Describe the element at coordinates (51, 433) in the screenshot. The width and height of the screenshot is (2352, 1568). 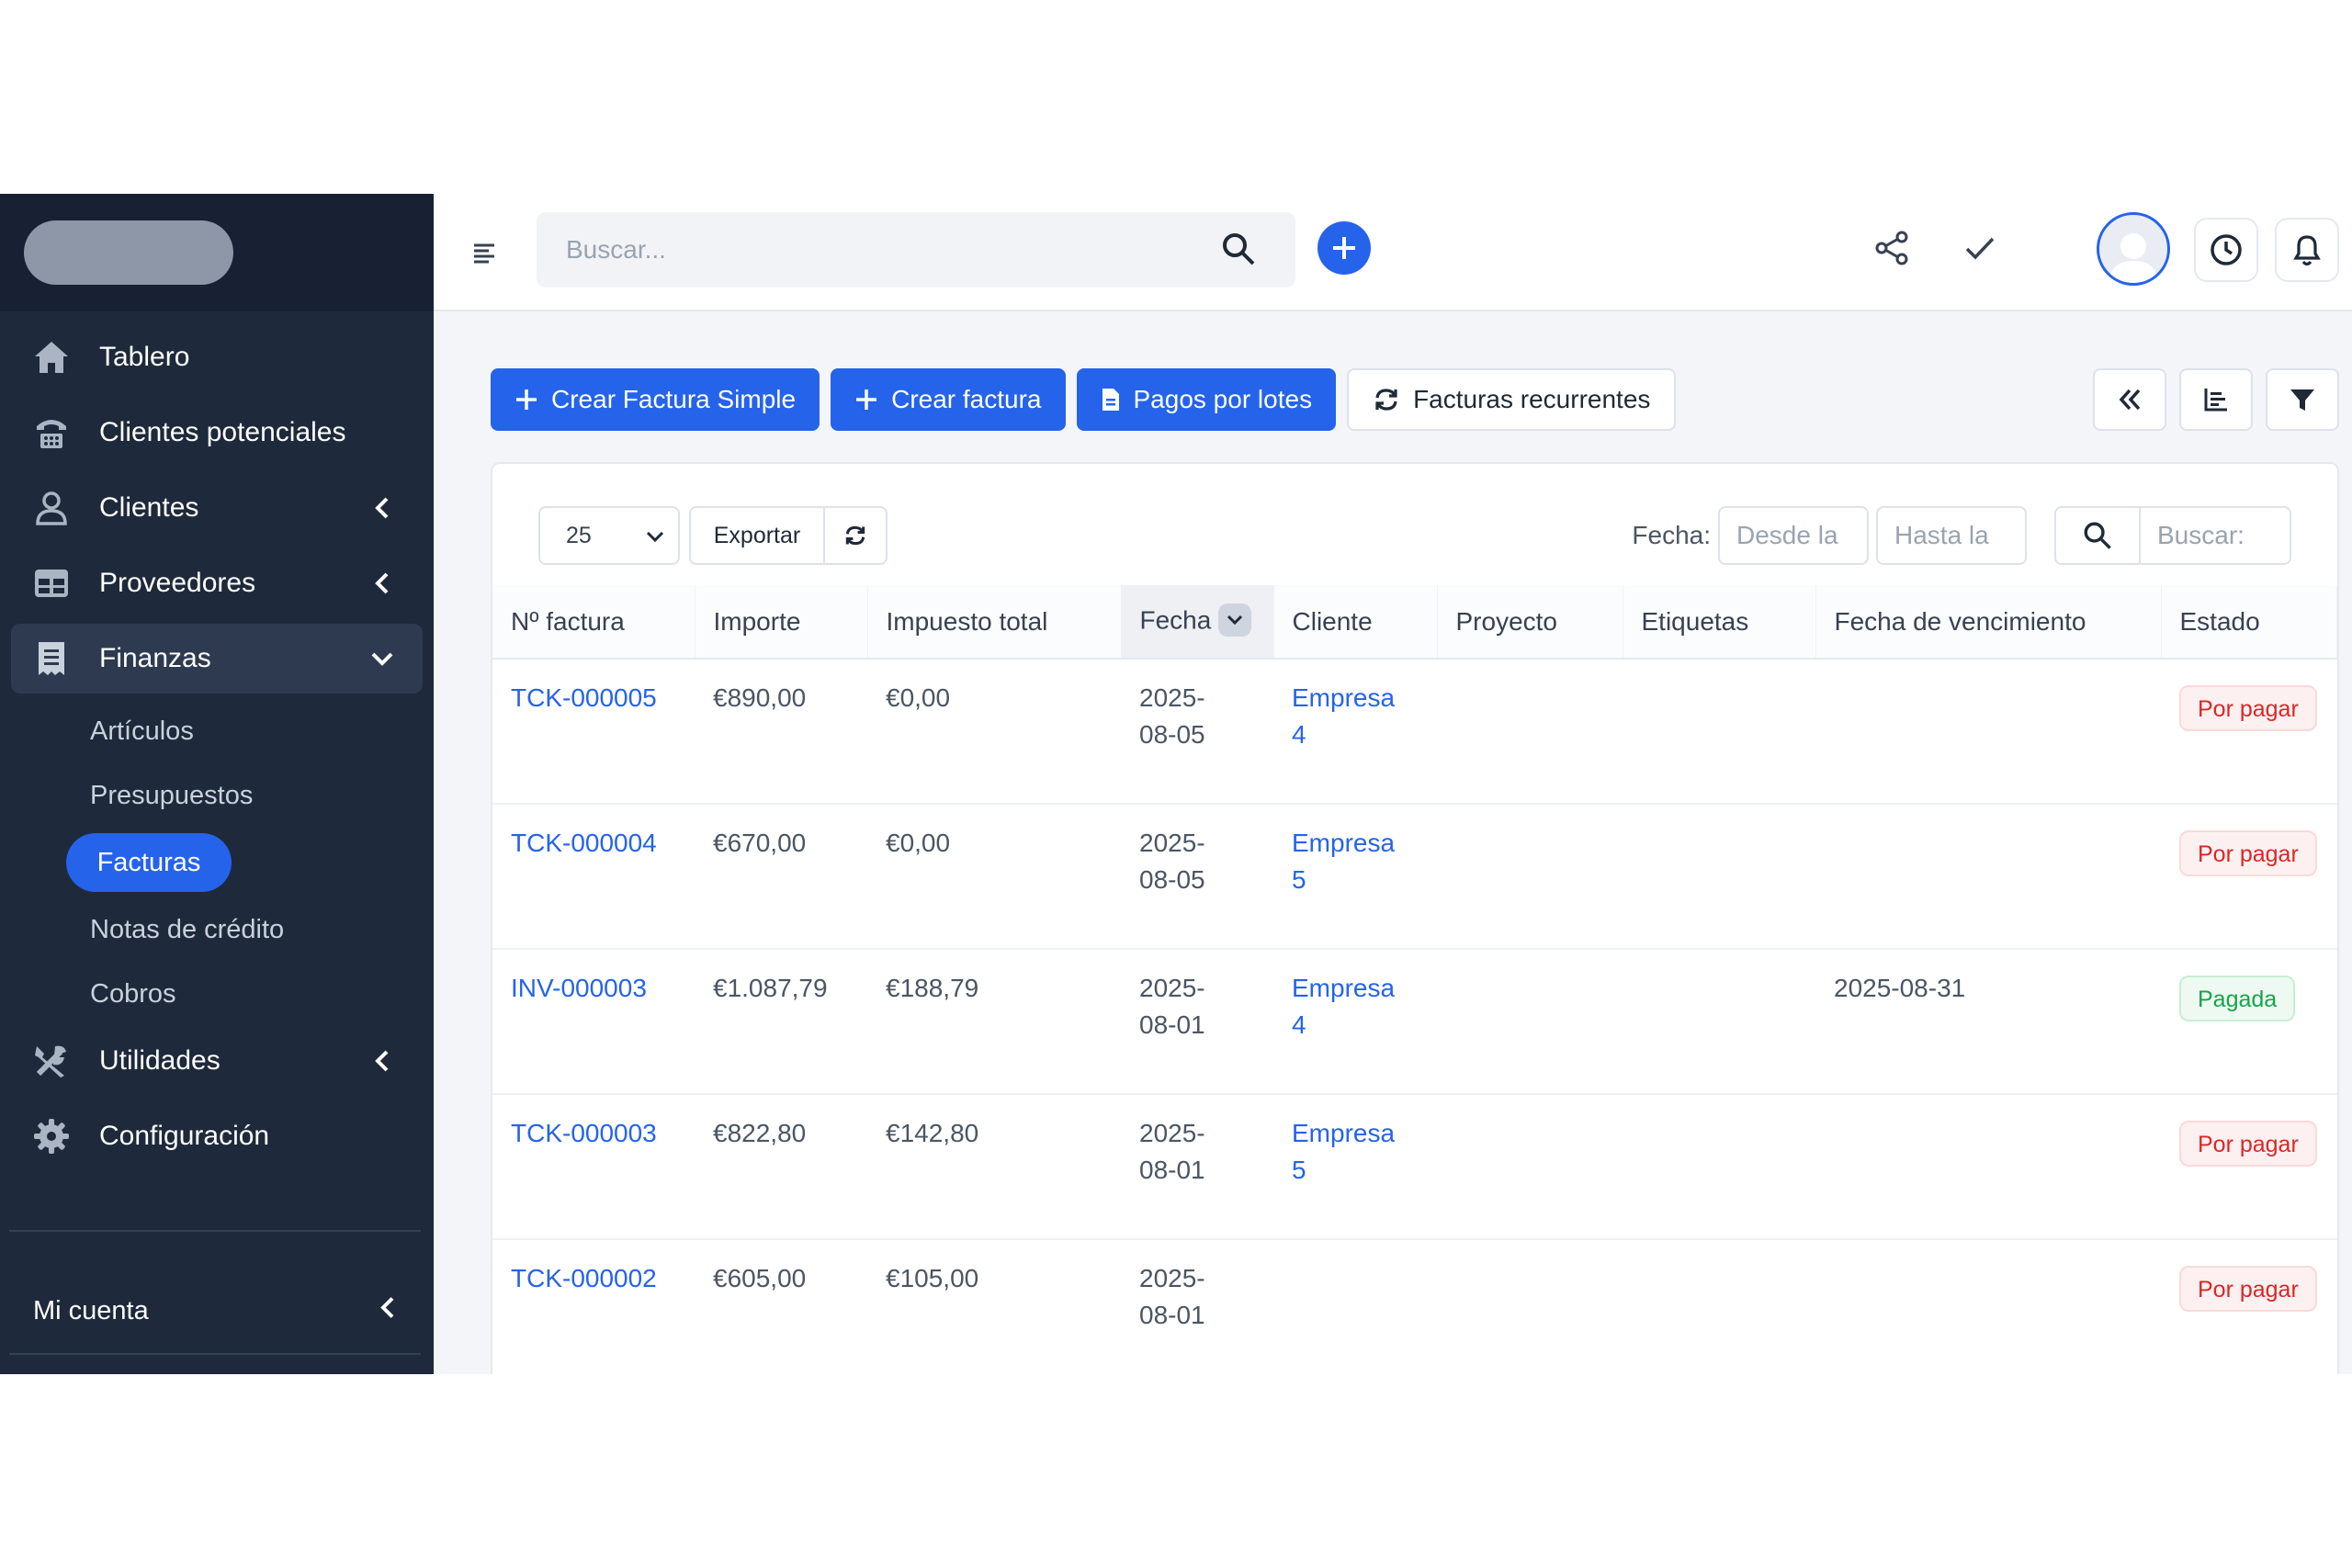
I see `leads-icon` at that location.